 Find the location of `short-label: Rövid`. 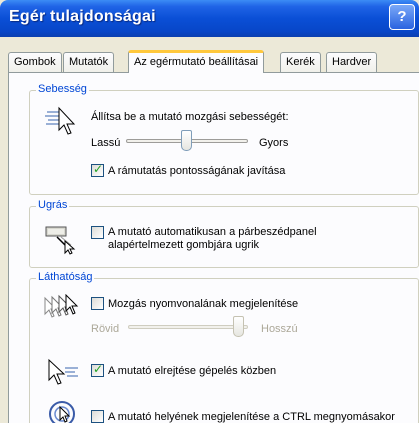

short-label: Rövid is located at coordinates (105, 329).